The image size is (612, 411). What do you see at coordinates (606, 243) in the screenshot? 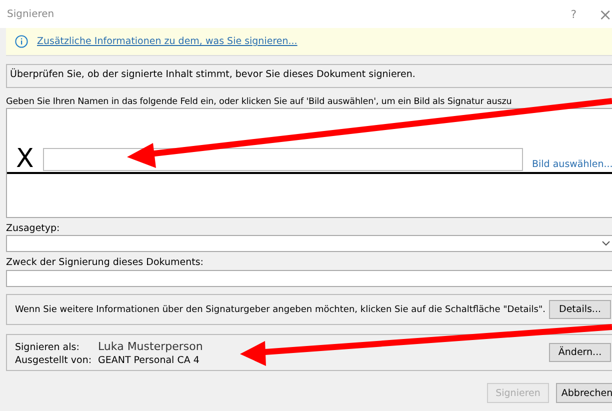
I see `caret-icon` at bounding box center [606, 243].